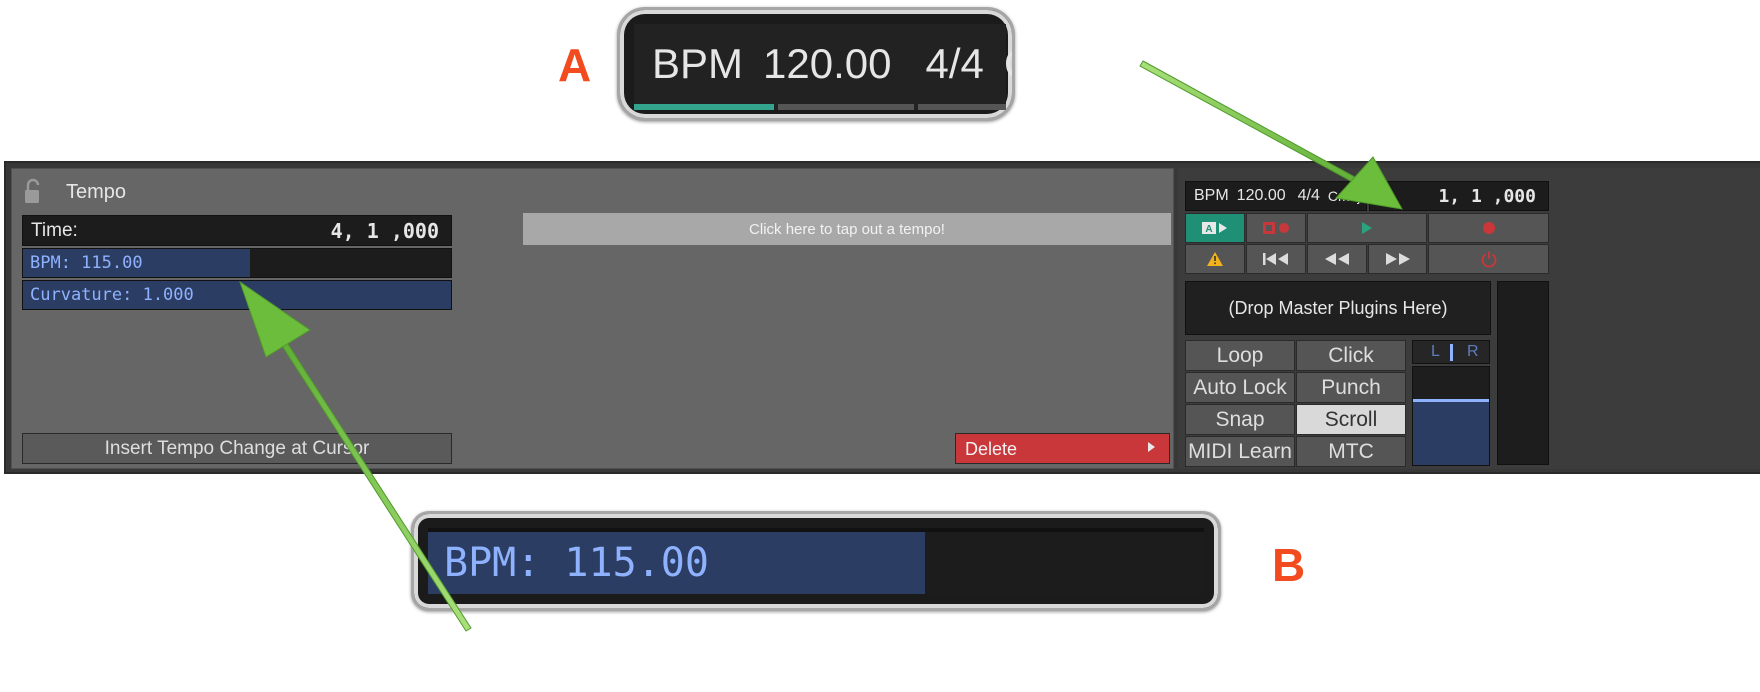  Describe the element at coordinates (355, 456) in the screenshot. I see `arrow-b` at that location.